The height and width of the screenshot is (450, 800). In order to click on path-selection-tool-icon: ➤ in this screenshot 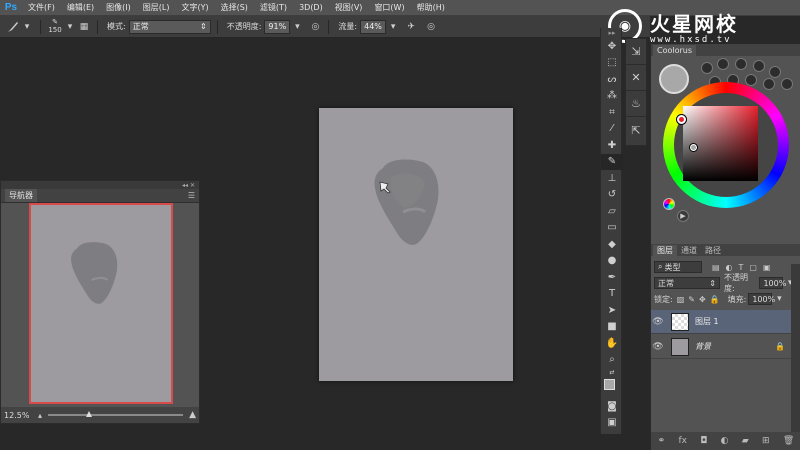, I will do `click(612, 310)`.